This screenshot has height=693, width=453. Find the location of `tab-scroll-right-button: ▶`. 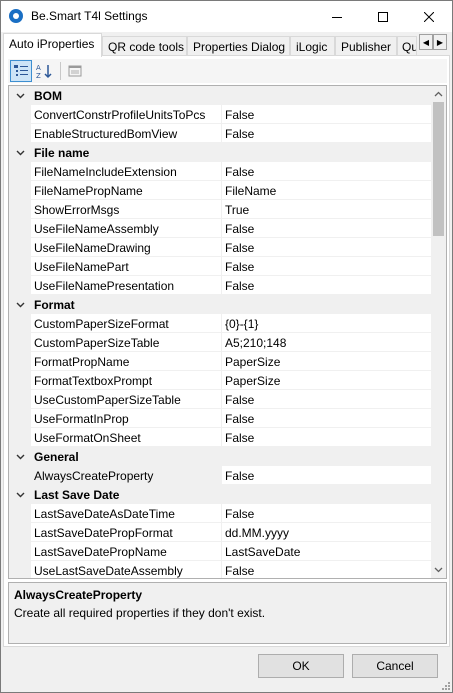

tab-scroll-right-button: ▶ is located at coordinates (440, 42).